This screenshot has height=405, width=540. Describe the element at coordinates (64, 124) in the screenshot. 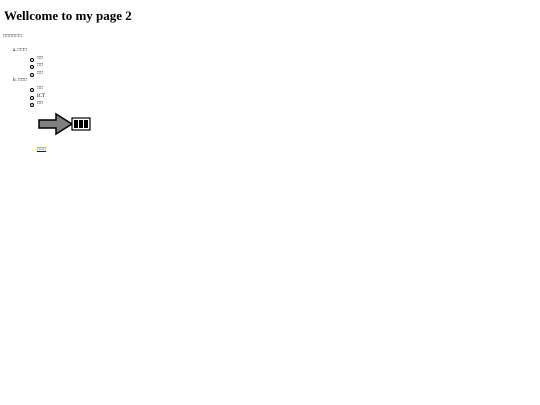

I see `arrow-right-icon` at that location.